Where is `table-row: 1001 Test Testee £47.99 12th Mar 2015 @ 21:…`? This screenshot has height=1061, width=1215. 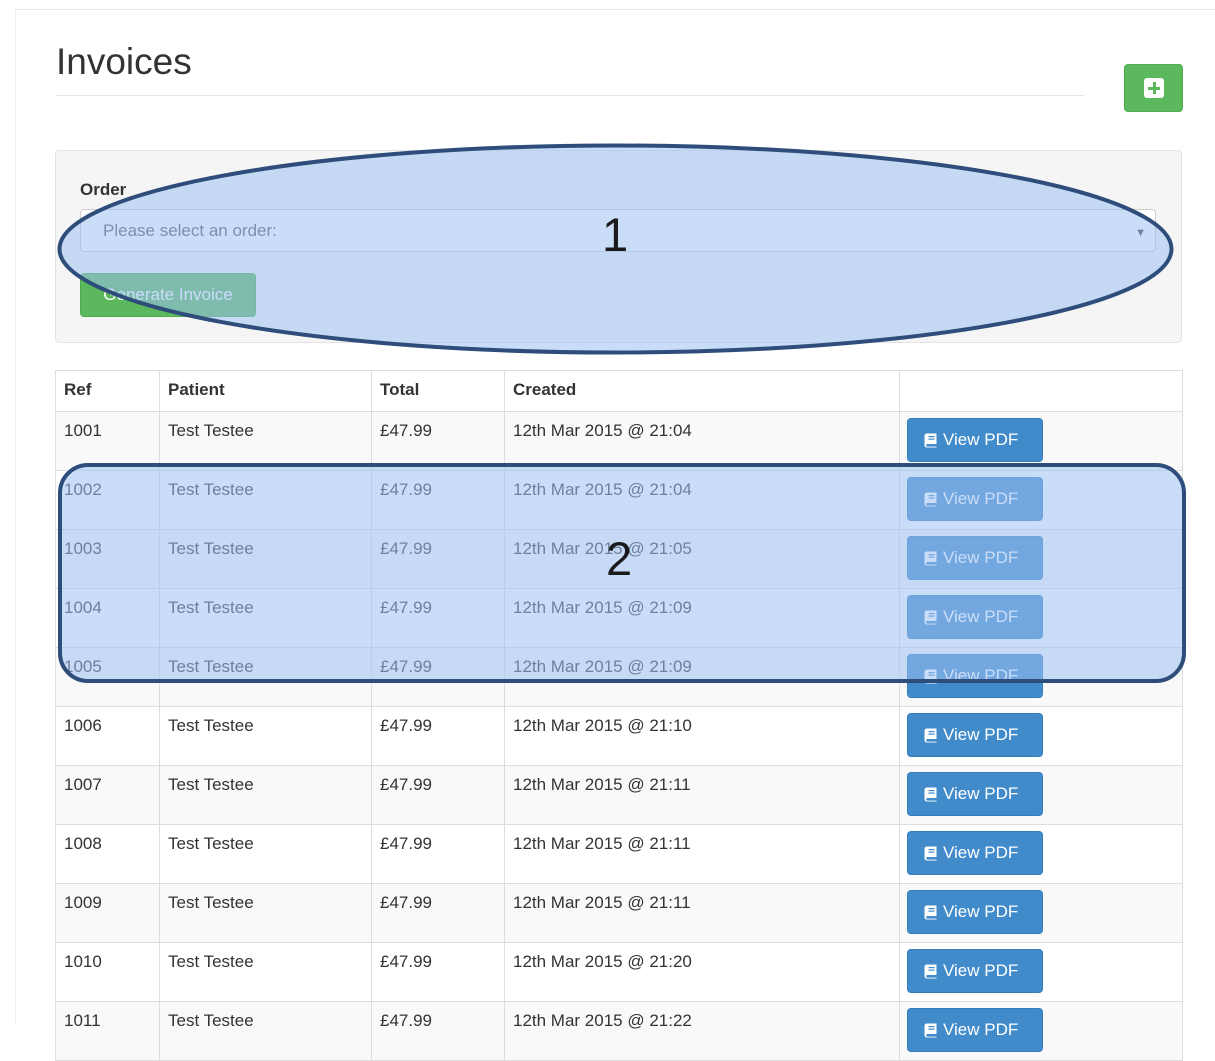
table-row: 1001 Test Testee £47.99 12th Mar 2015 @ 21:… is located at coordinates (619, 441).